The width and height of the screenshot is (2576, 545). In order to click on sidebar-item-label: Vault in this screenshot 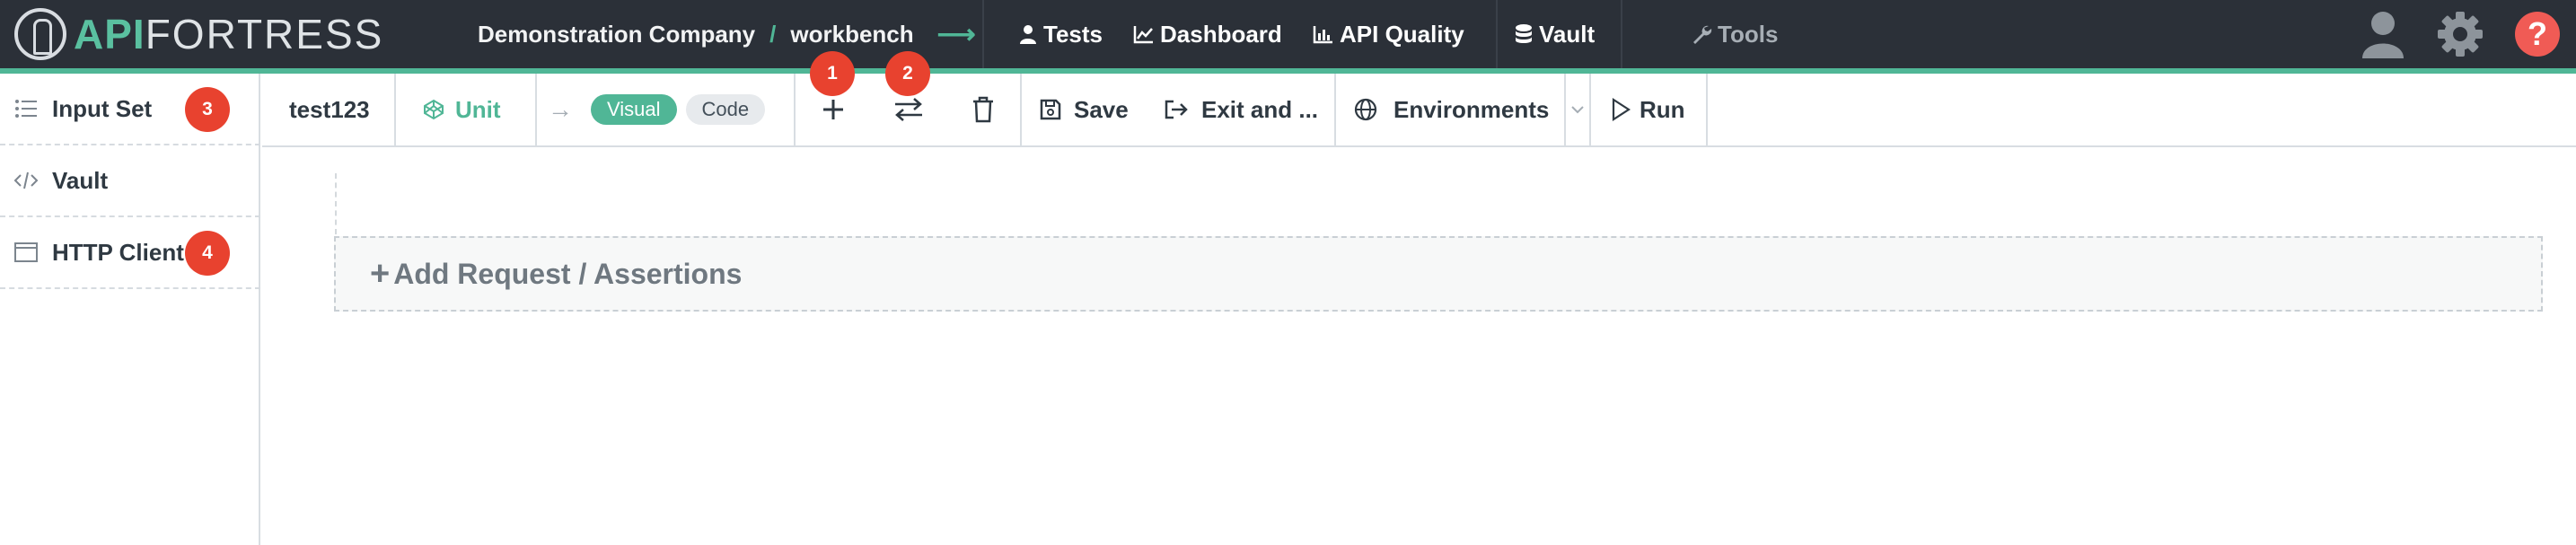, I will do `click(80, 180)`.